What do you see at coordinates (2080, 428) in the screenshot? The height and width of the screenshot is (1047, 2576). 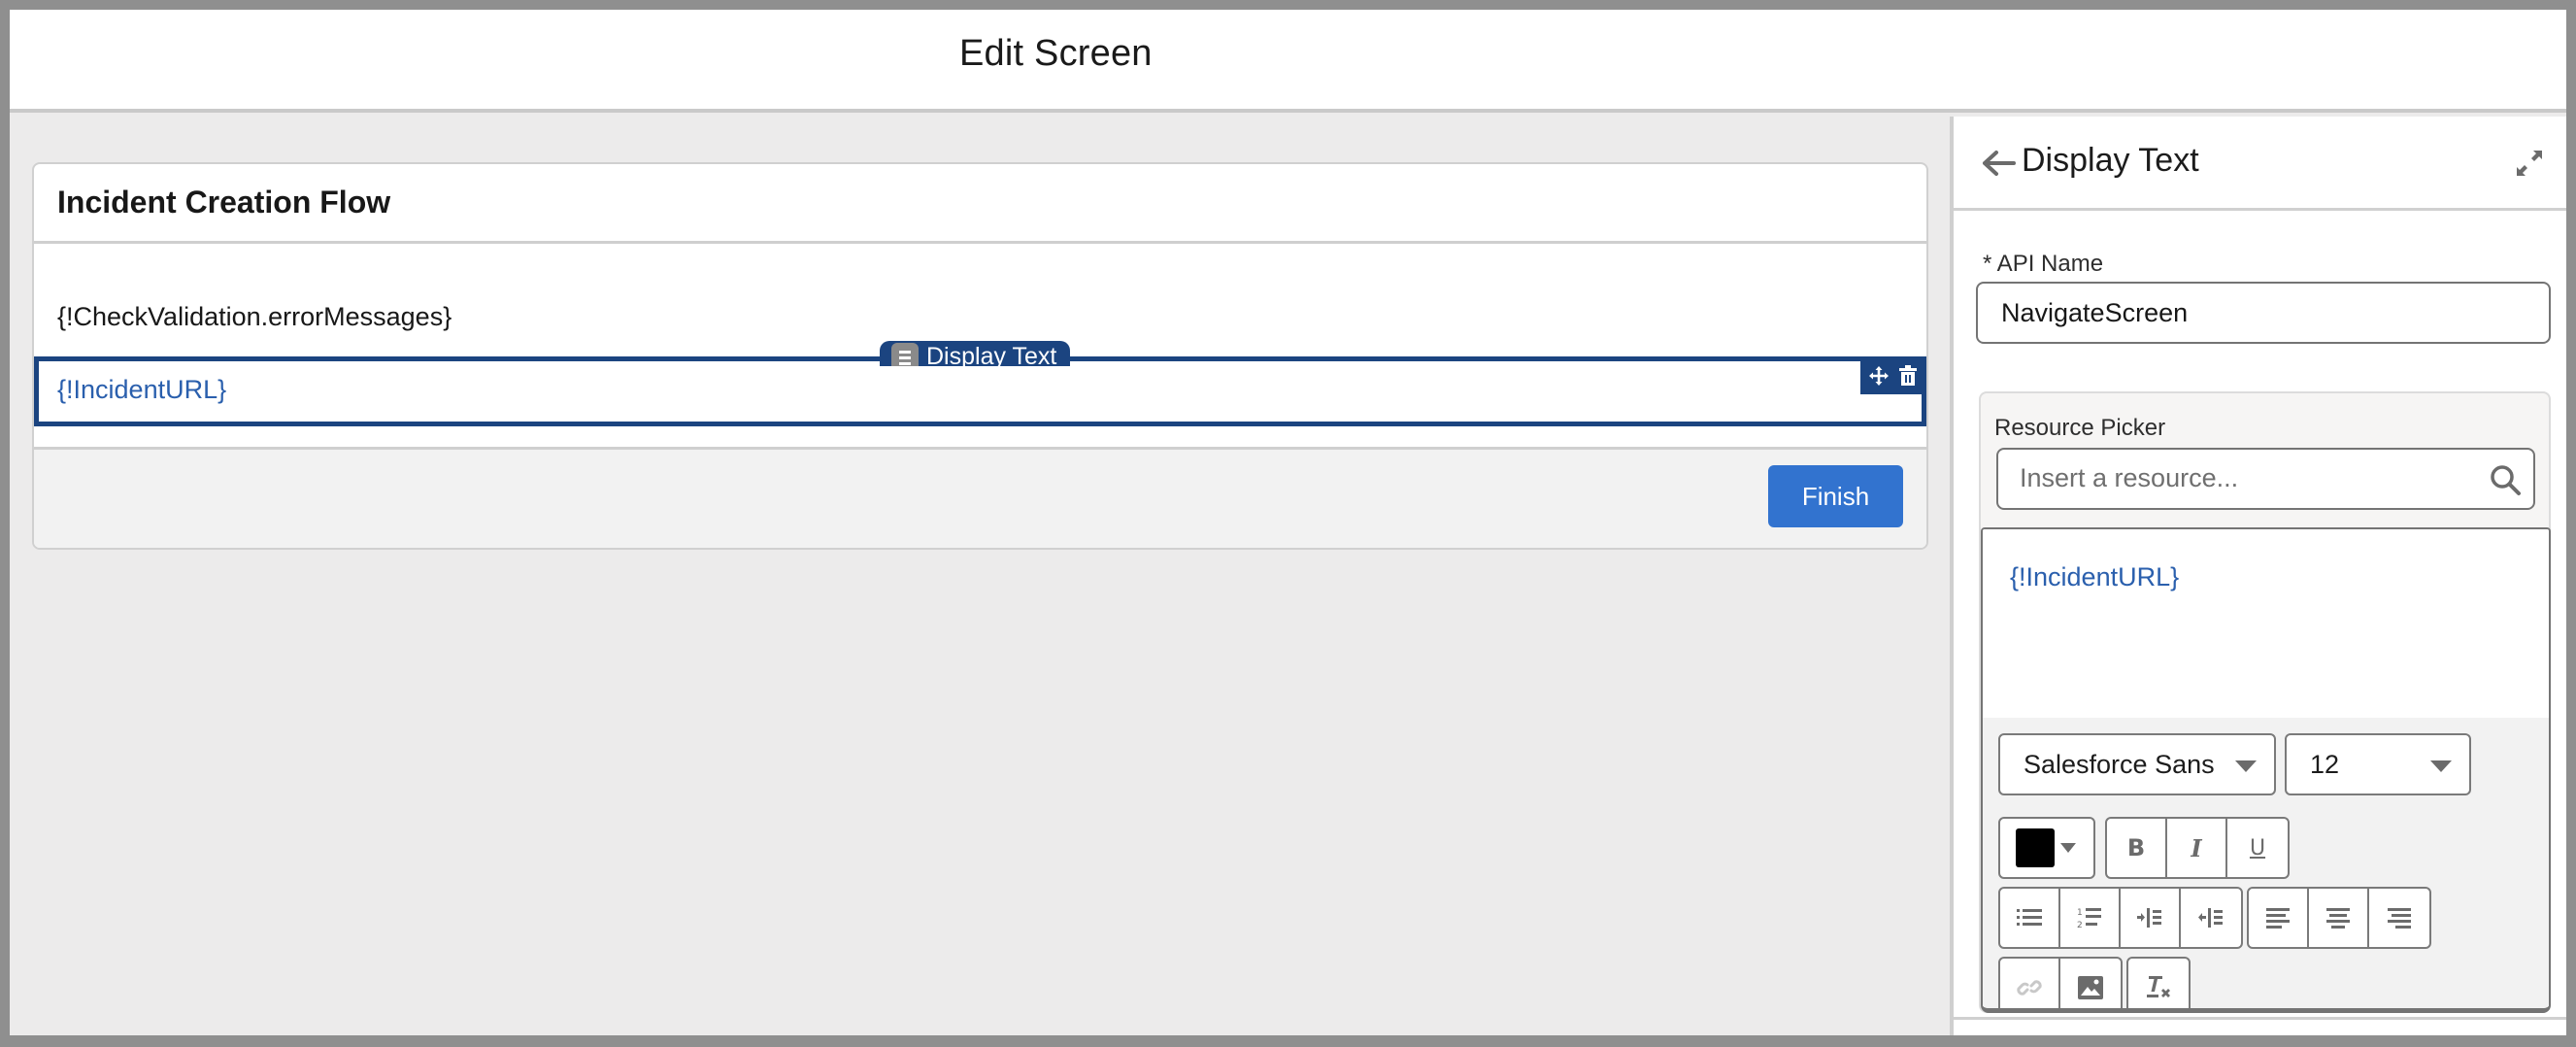 I see `resource-picker-label: Resource Picker` at bounding box center [2080, 428].